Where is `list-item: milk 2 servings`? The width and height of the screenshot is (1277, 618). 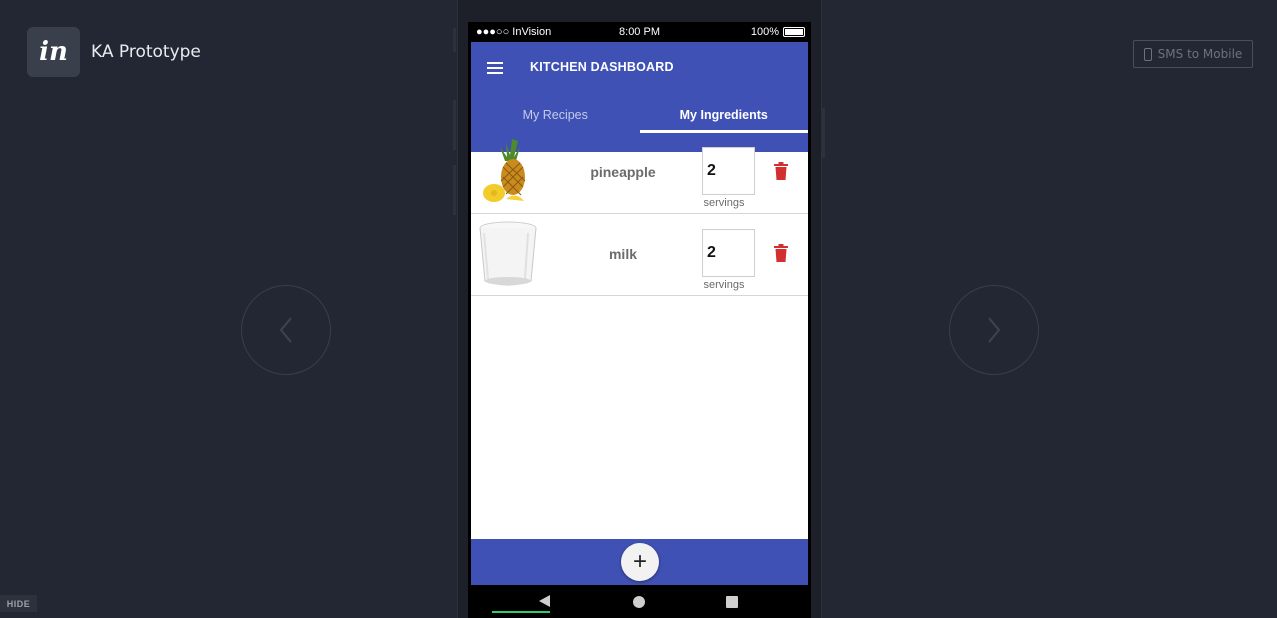
list-item: milk 2 servings is located at coordinates (639, 255).